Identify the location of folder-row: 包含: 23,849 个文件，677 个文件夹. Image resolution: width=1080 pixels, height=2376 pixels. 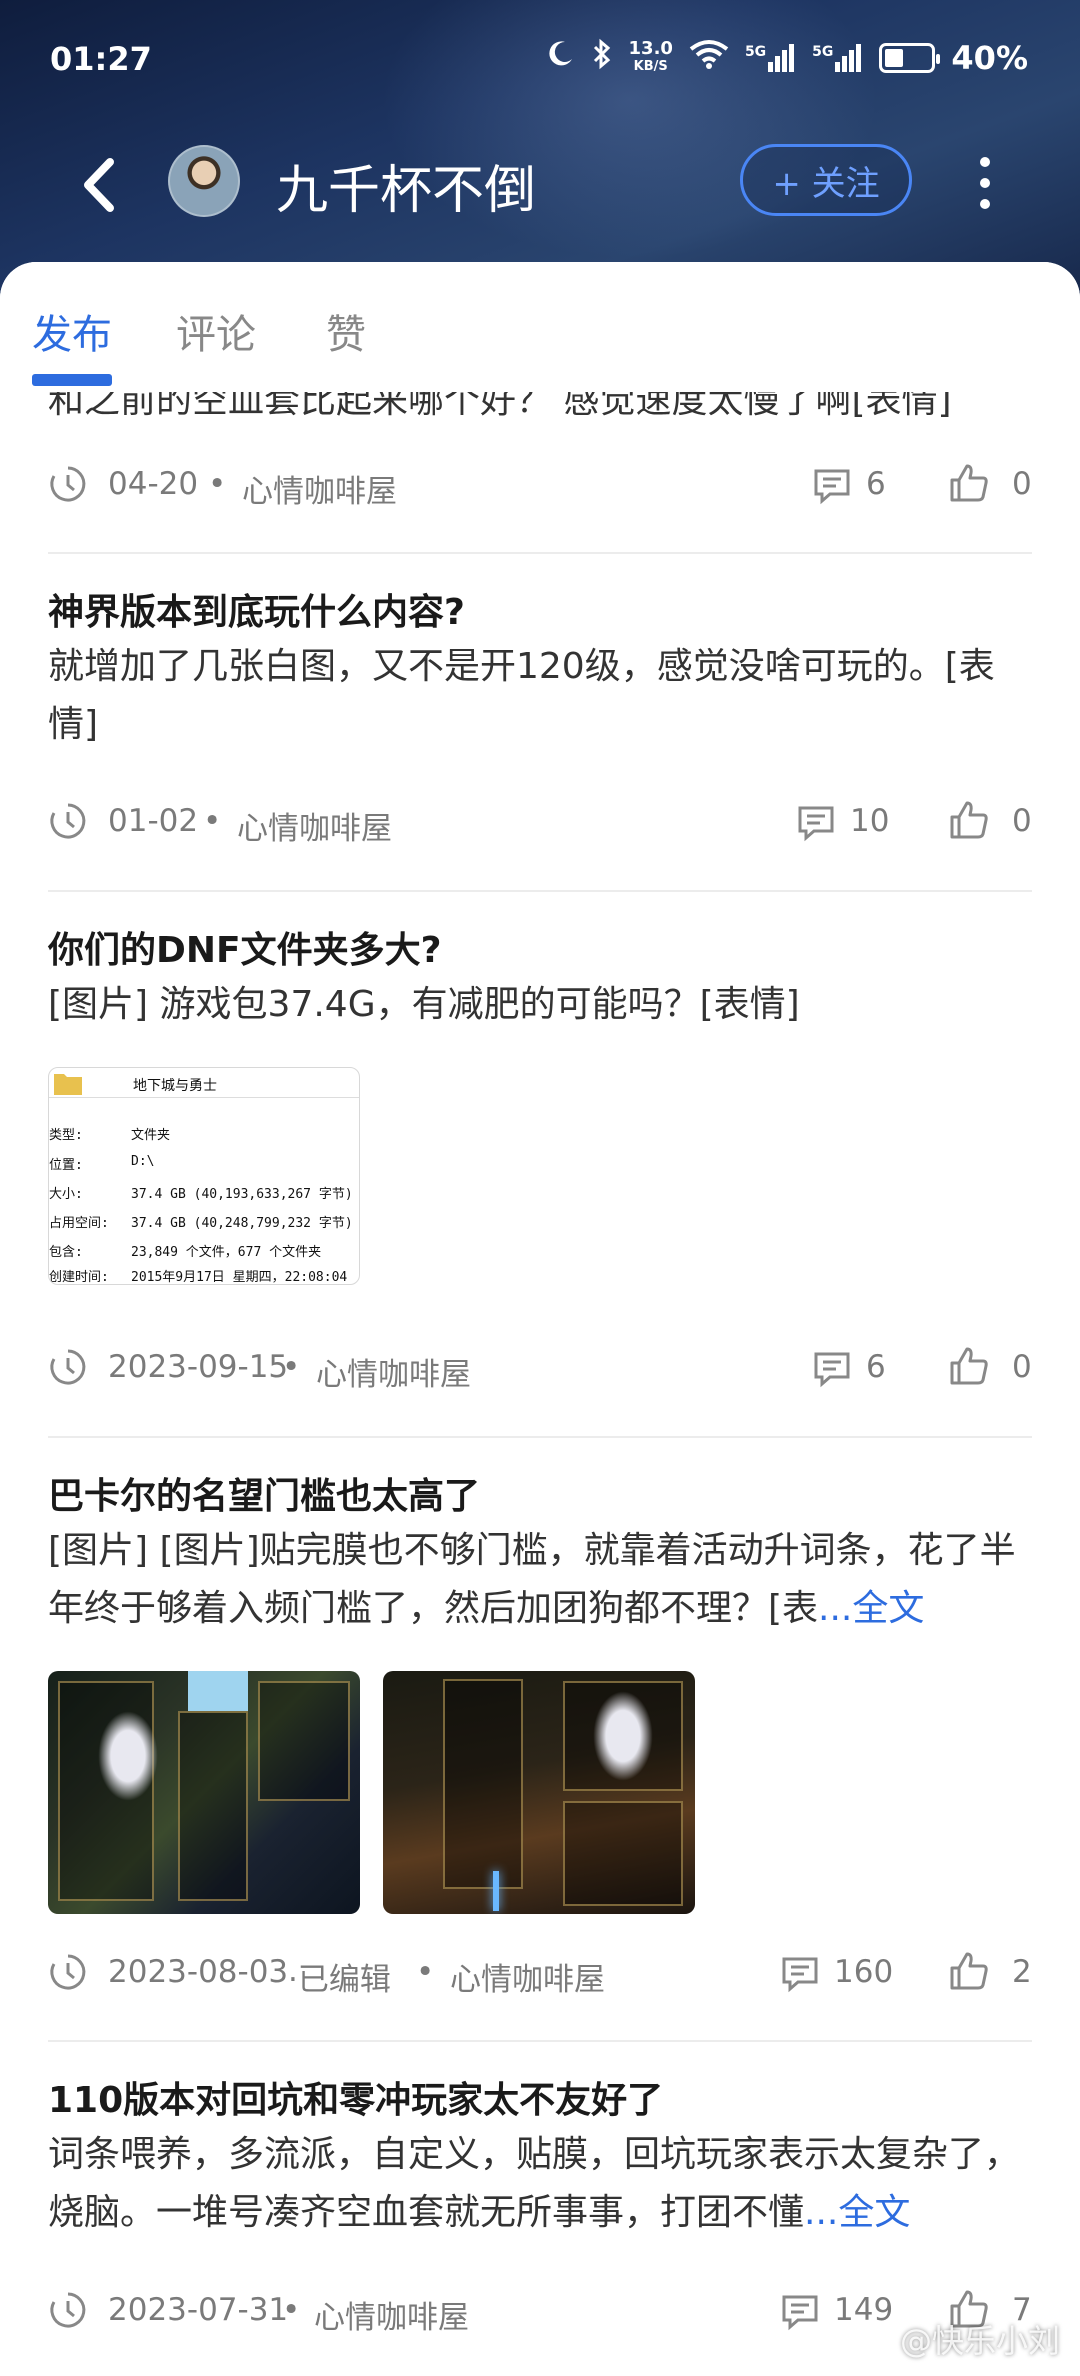
(185, 1250).